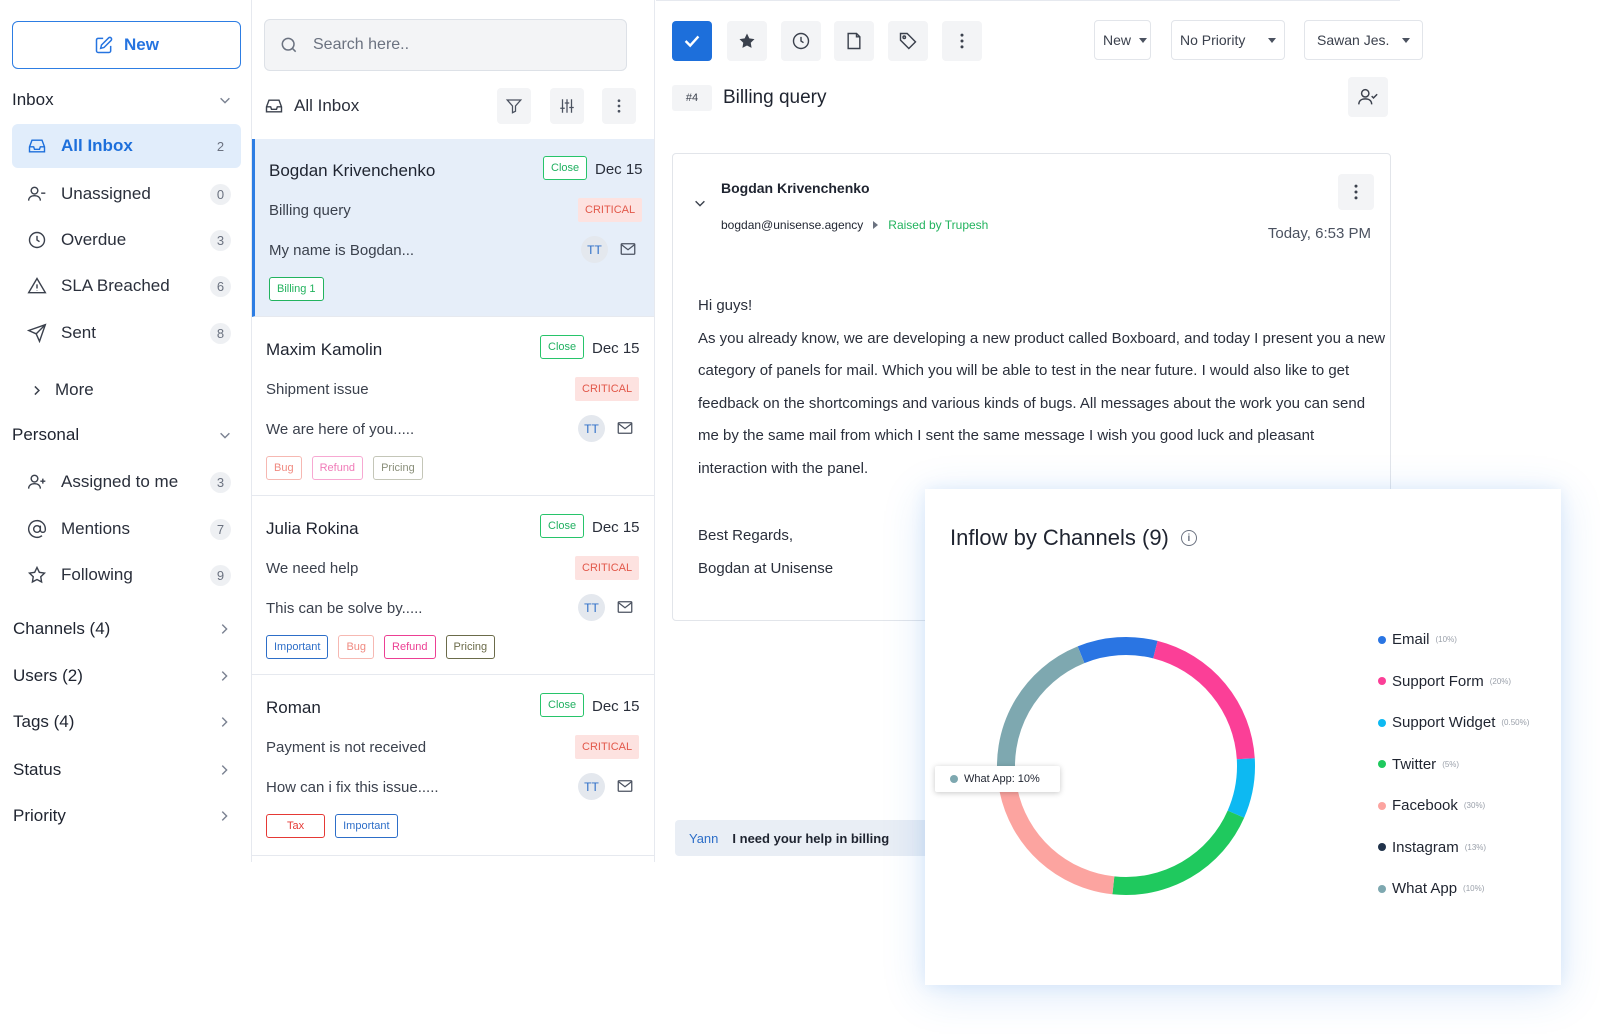 Image resolution: width=1600 pixels, height=1034 pixels. I want to click on legend-label: What App, so click(1425, 888).